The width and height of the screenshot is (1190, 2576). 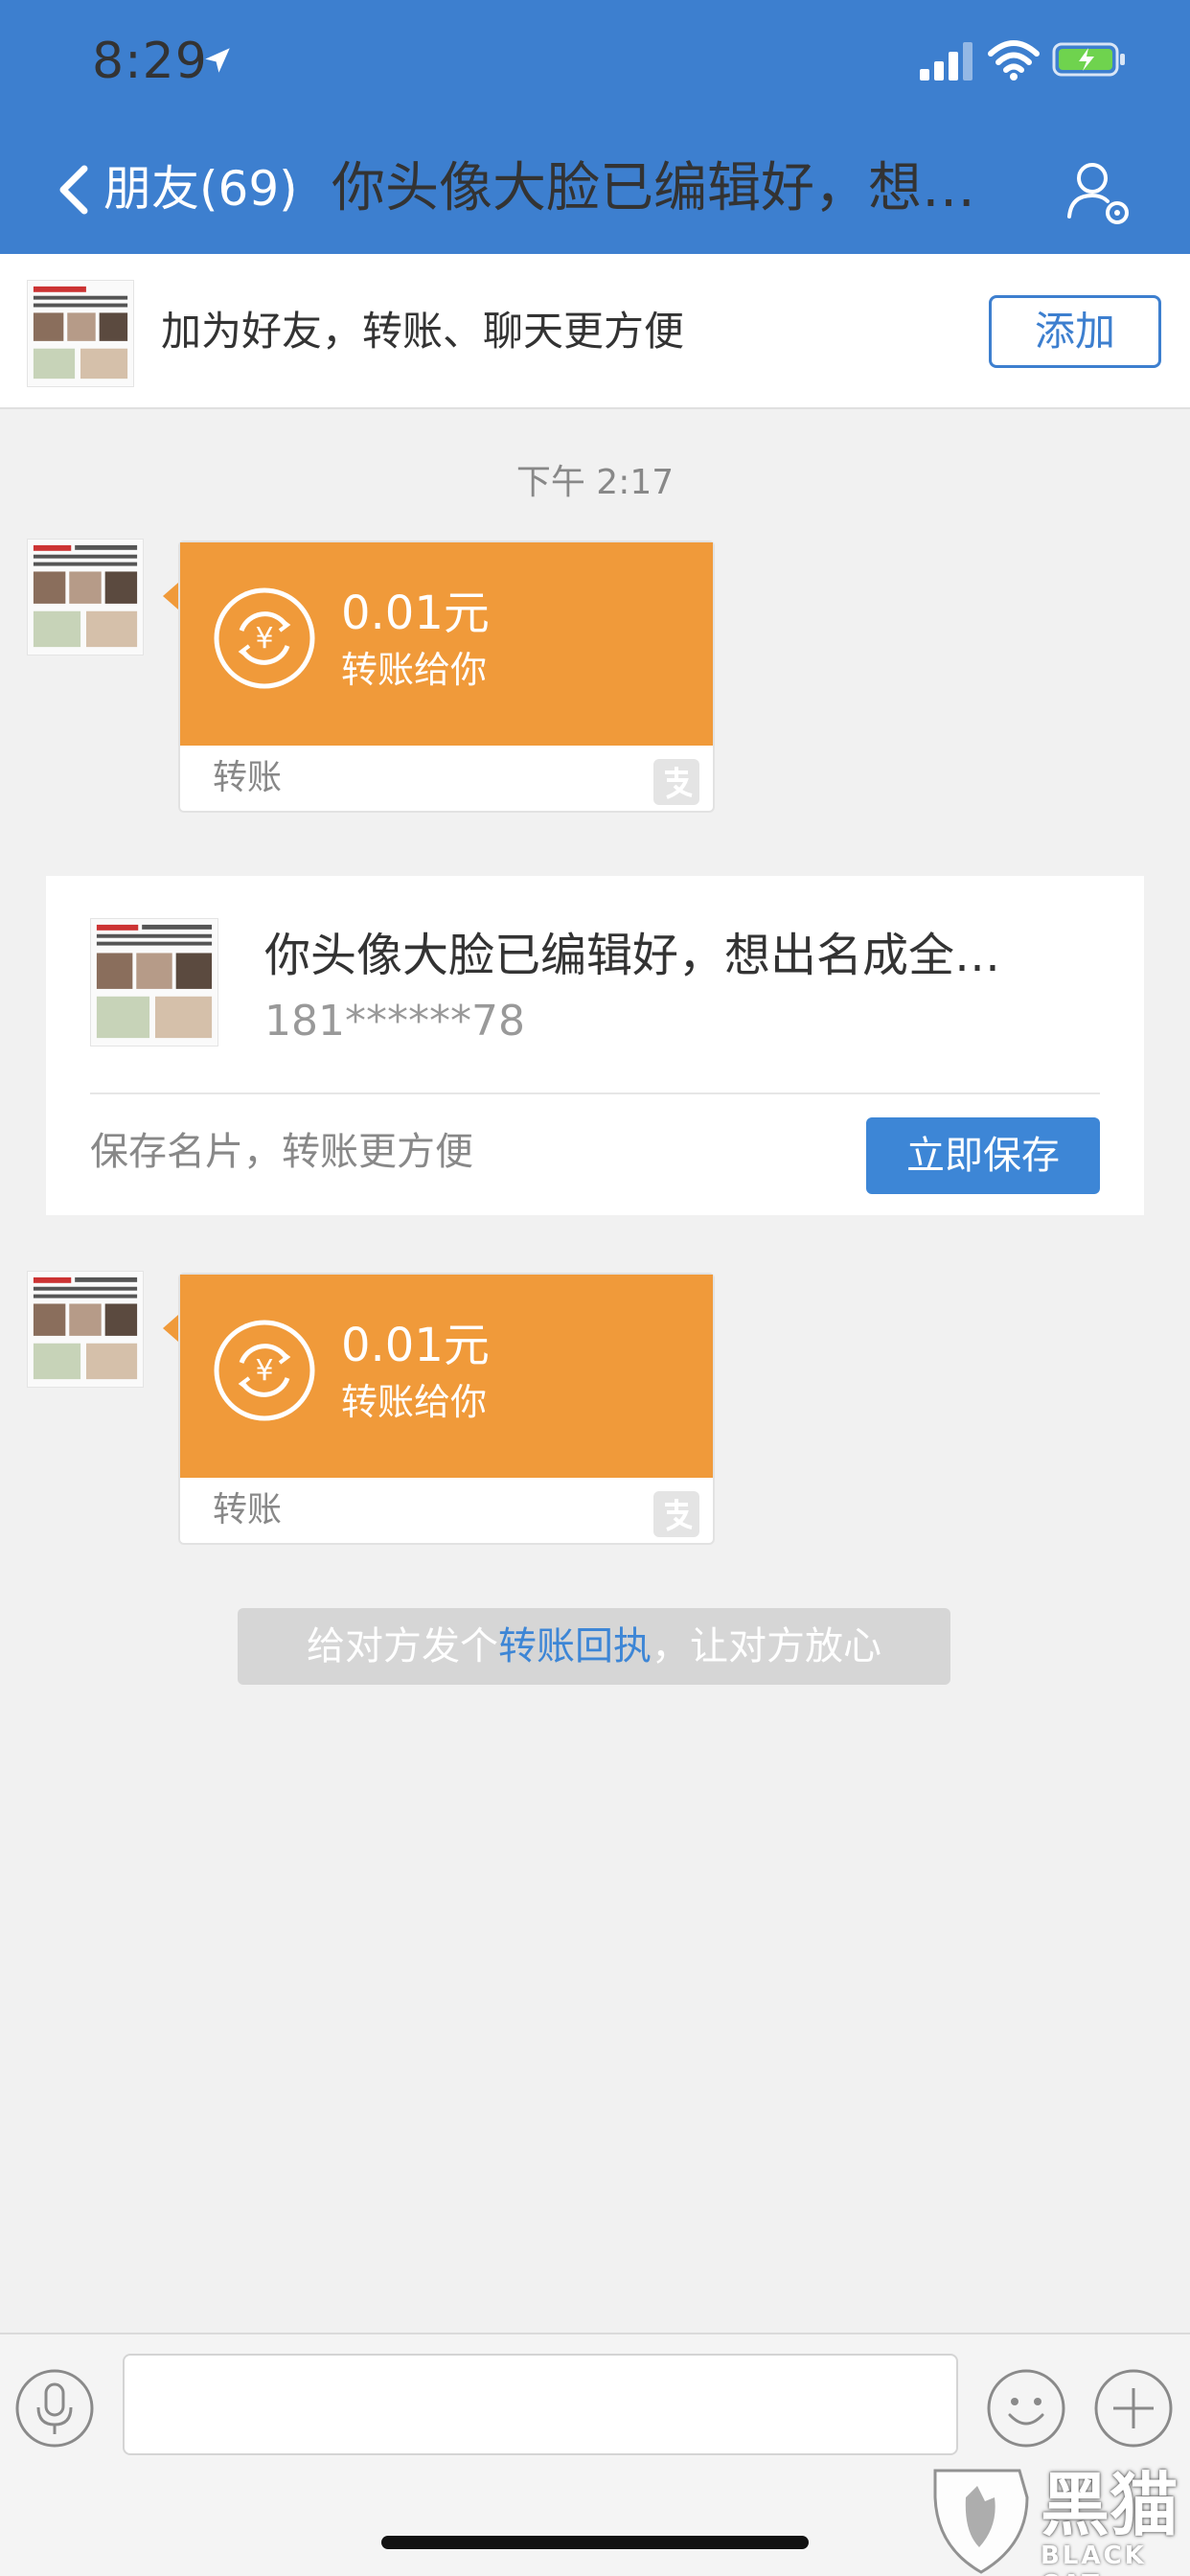 I want to click on add-button: 添加, so click(x=1075, y=331).